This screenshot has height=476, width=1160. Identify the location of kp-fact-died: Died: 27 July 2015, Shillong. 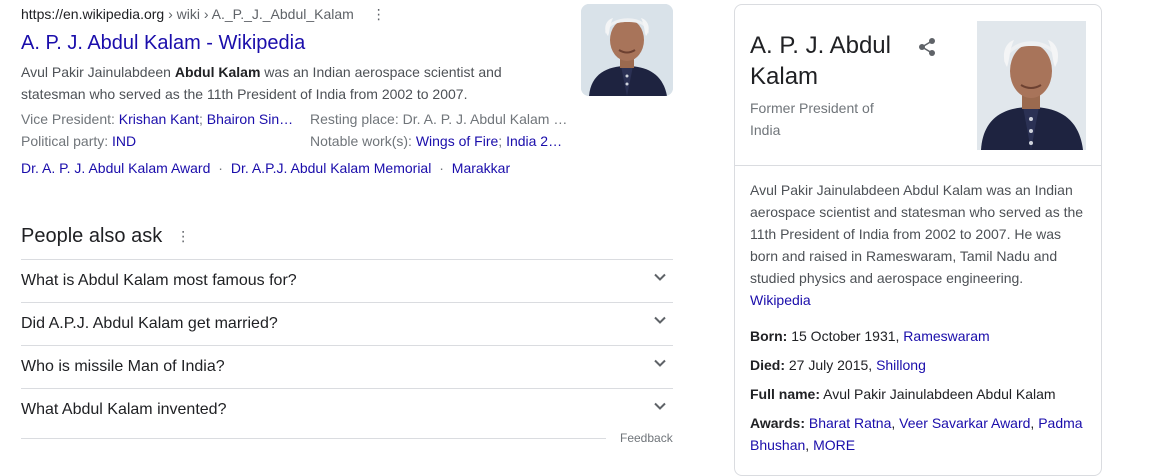
(838, 365).